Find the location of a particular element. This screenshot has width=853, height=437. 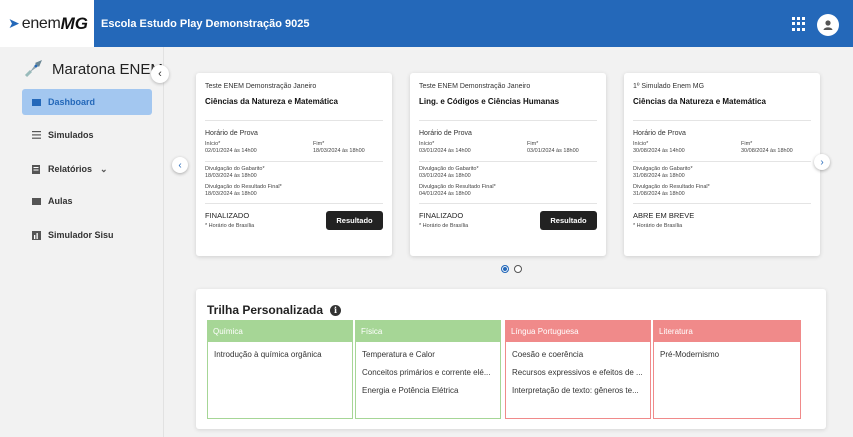

sidebar-item-simulador-sisu: Simulador Sisu is located at coordinates (87, 235).